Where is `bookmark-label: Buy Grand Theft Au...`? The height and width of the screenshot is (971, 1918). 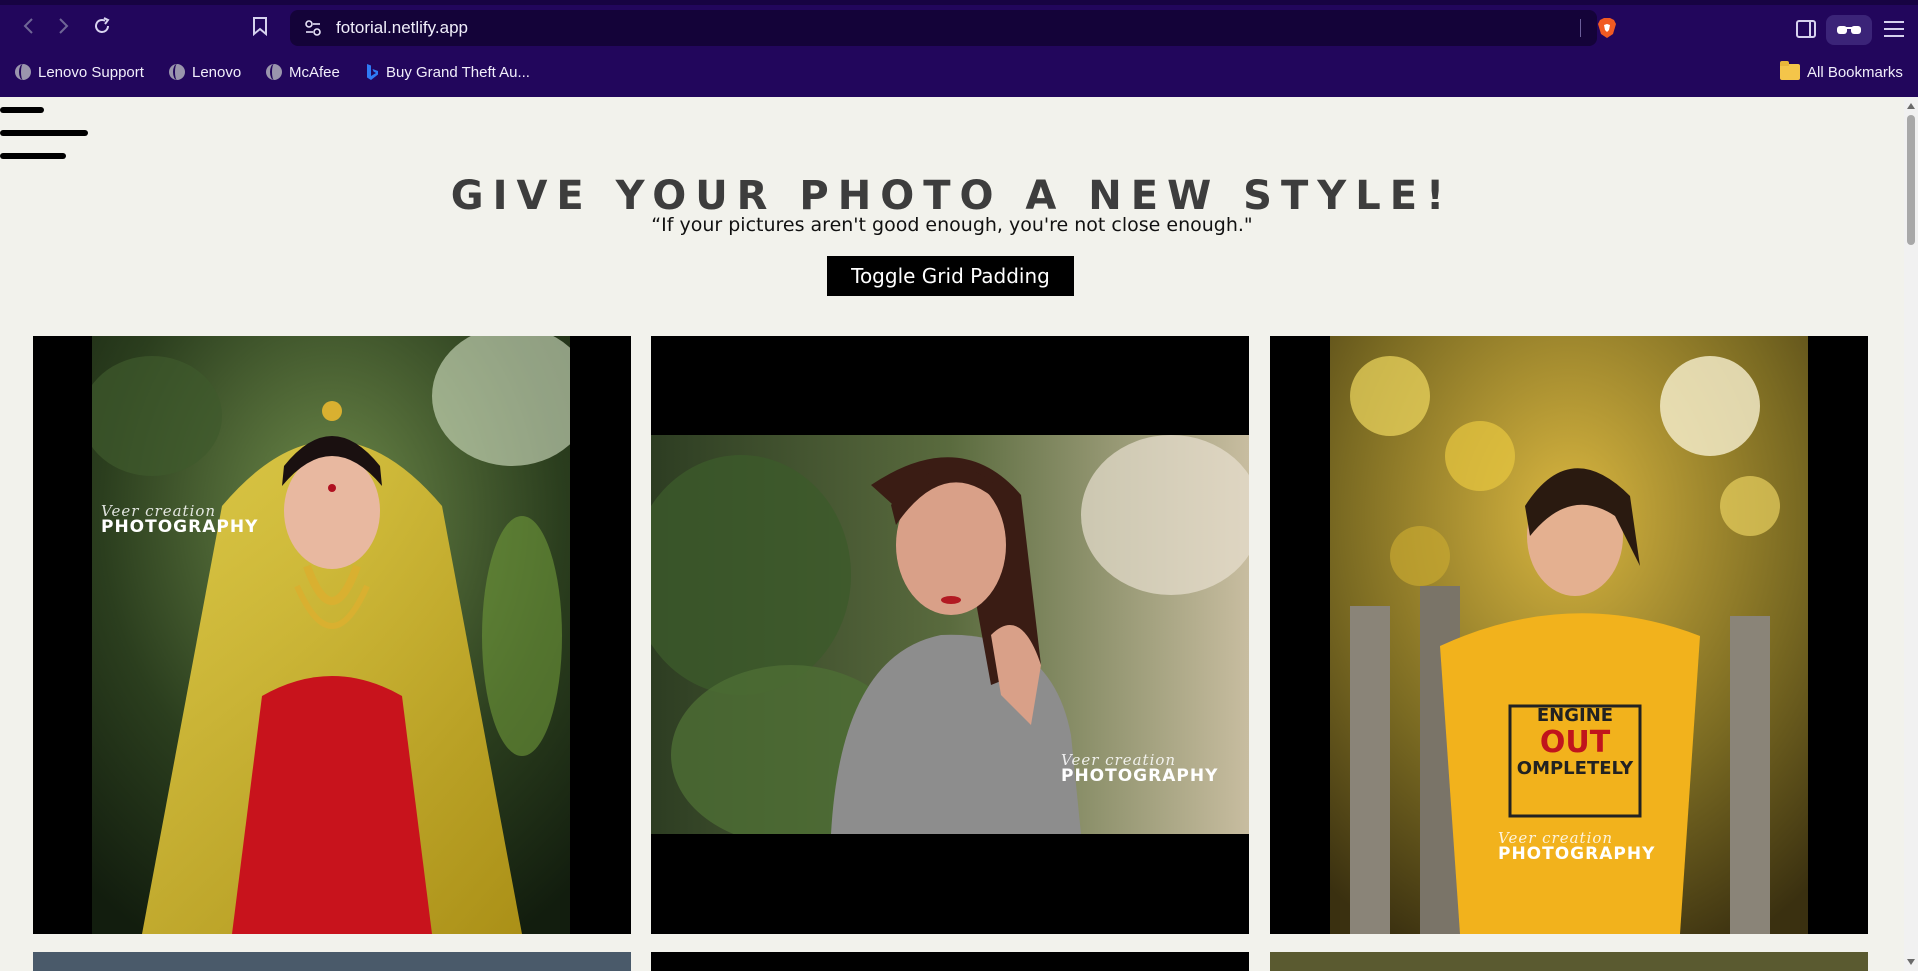 bookmark-label: Buy Grand Theft Au... is located at coordinates (458, 72).